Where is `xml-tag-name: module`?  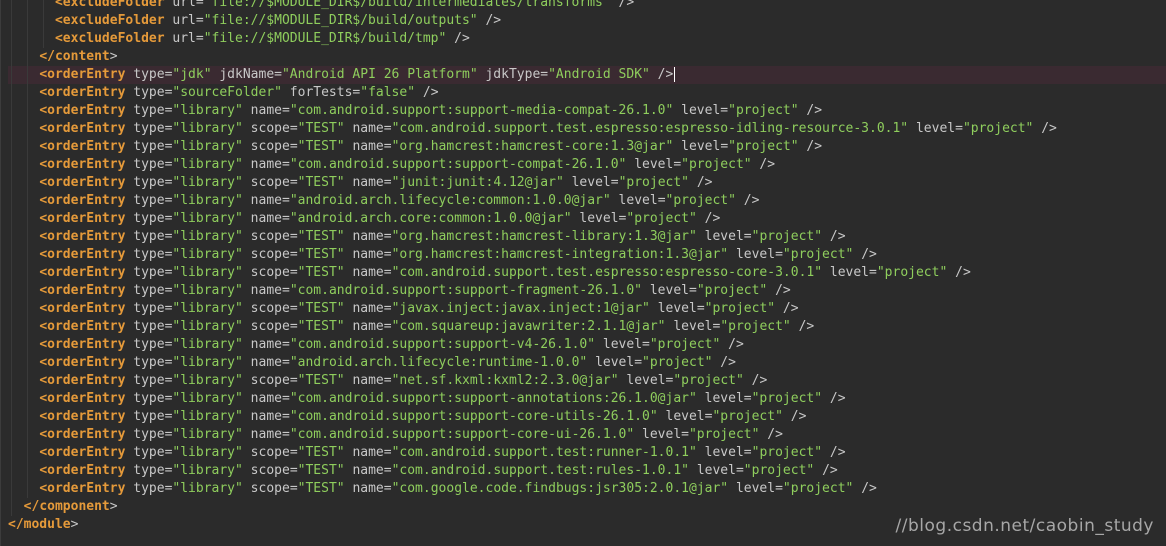
xml-tag-name: module is located at coordinates (47, 524).